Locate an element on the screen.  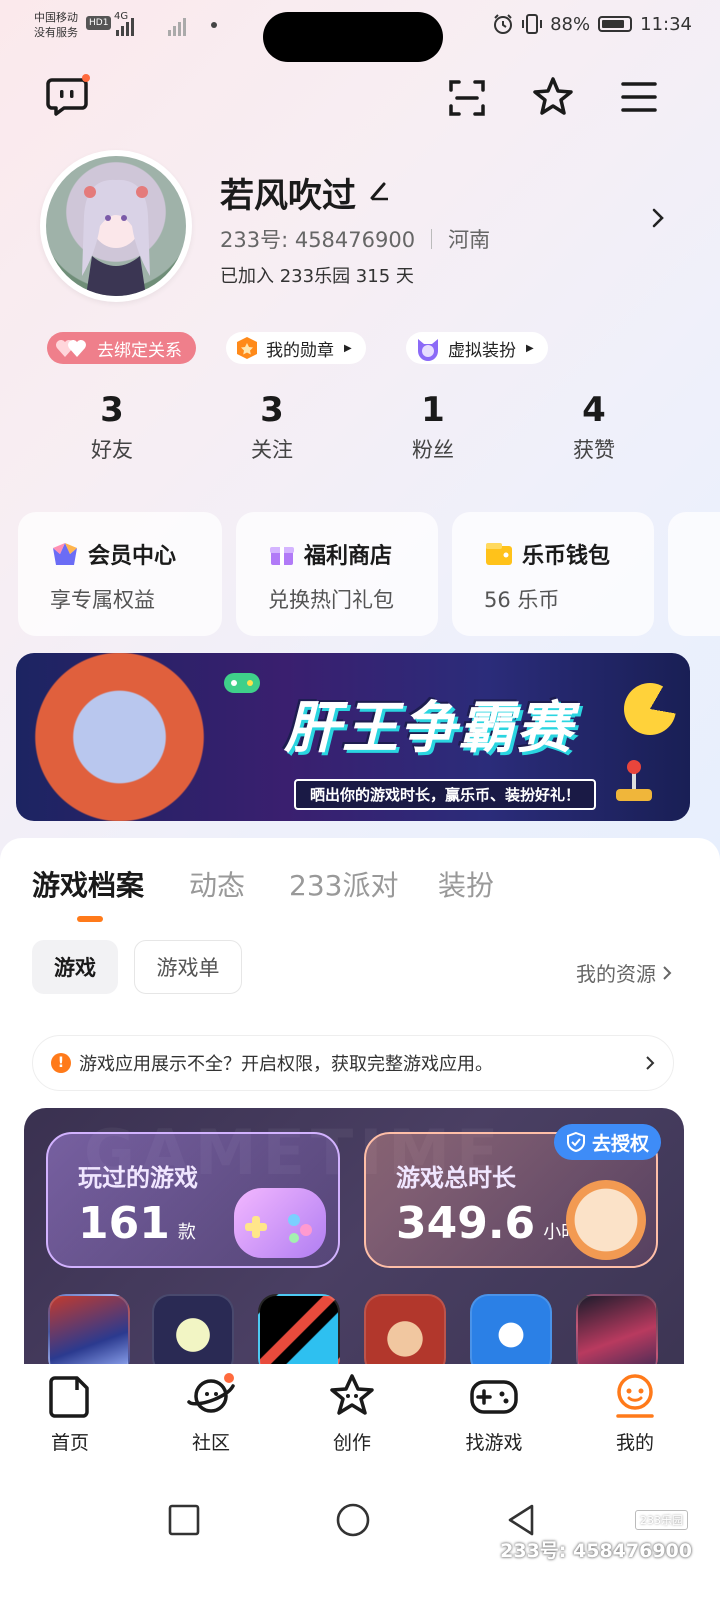
lecoin-wallet-card: 乐币钱包 56 乐币 is located at coordinates (553, 574).